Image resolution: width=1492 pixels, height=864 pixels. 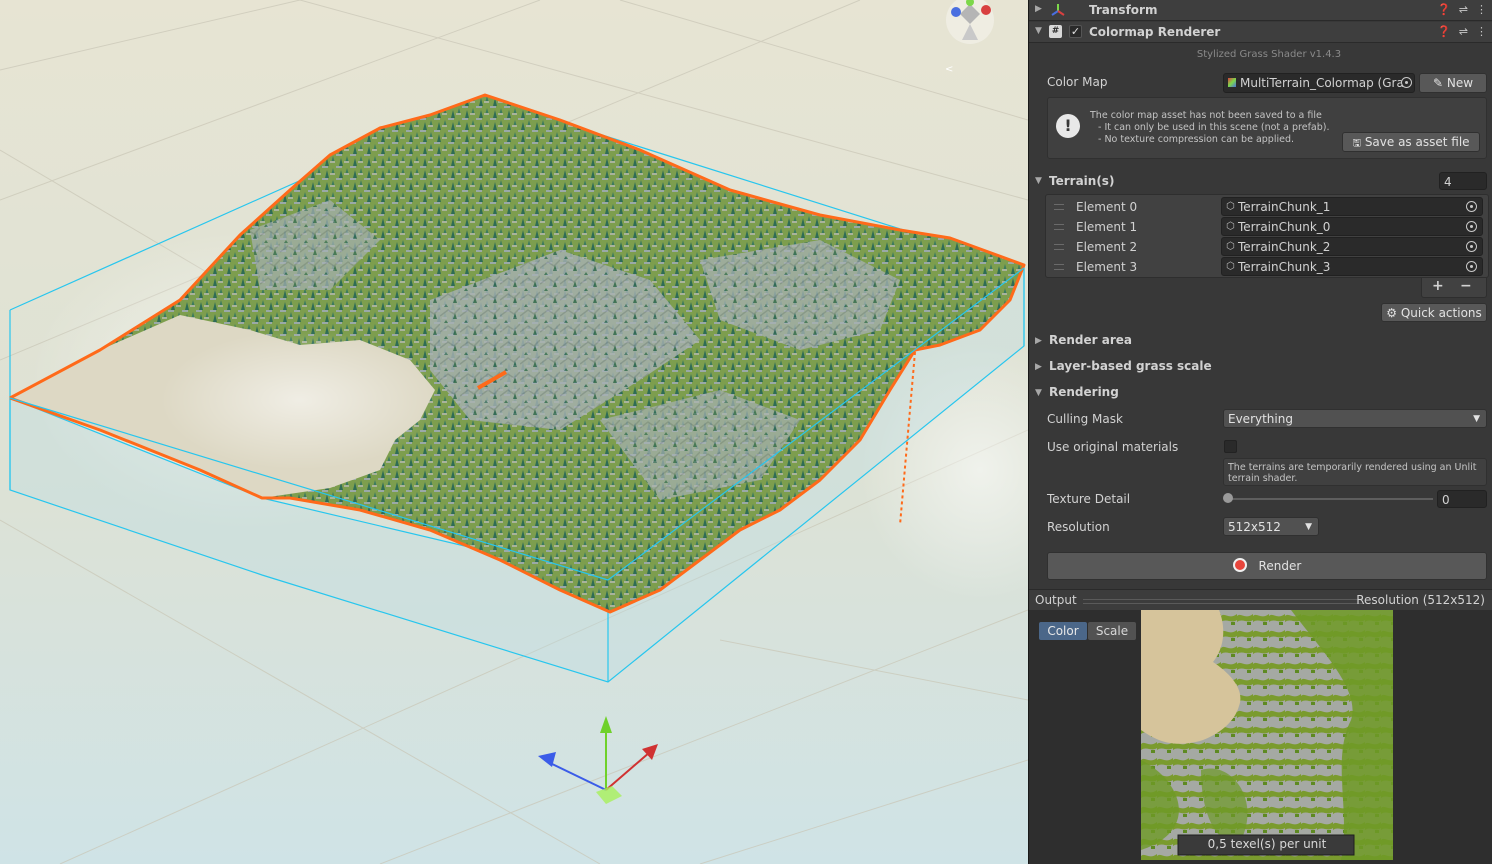 I want to click on new-button: ✎ New, so click(x=1453, y=83).